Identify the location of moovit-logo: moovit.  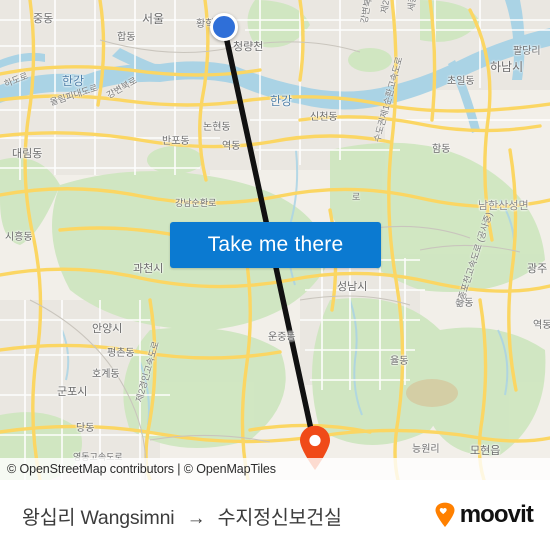
(483, 514).